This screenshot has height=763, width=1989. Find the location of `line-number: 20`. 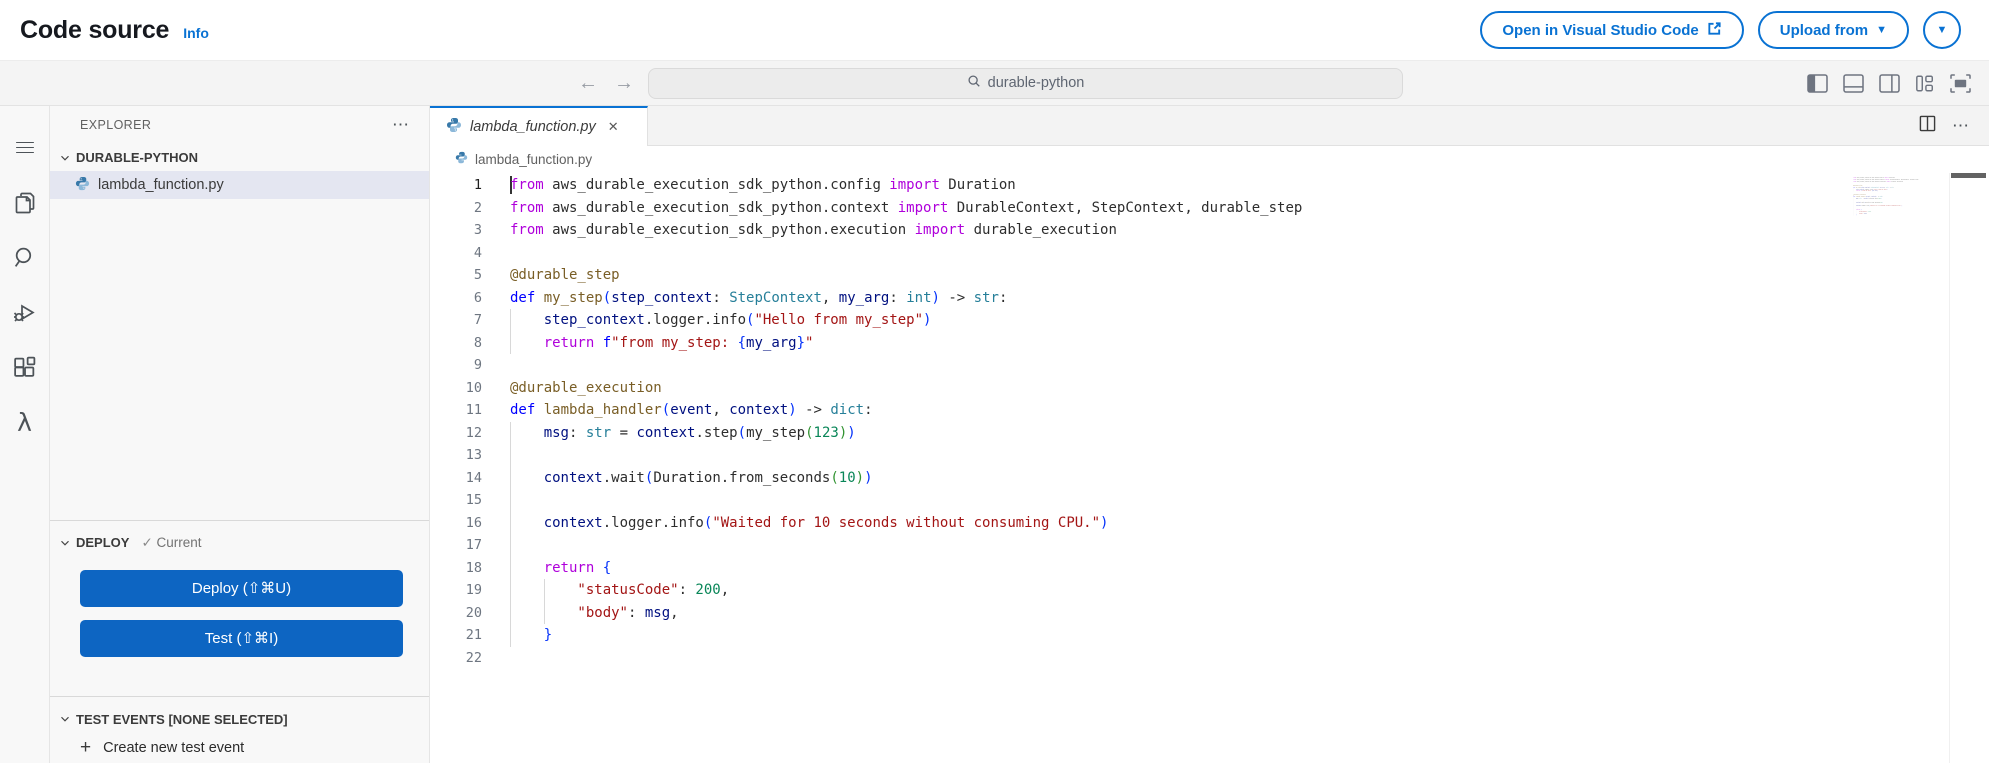

line-number: 20 is located at coordinates (473, 612).